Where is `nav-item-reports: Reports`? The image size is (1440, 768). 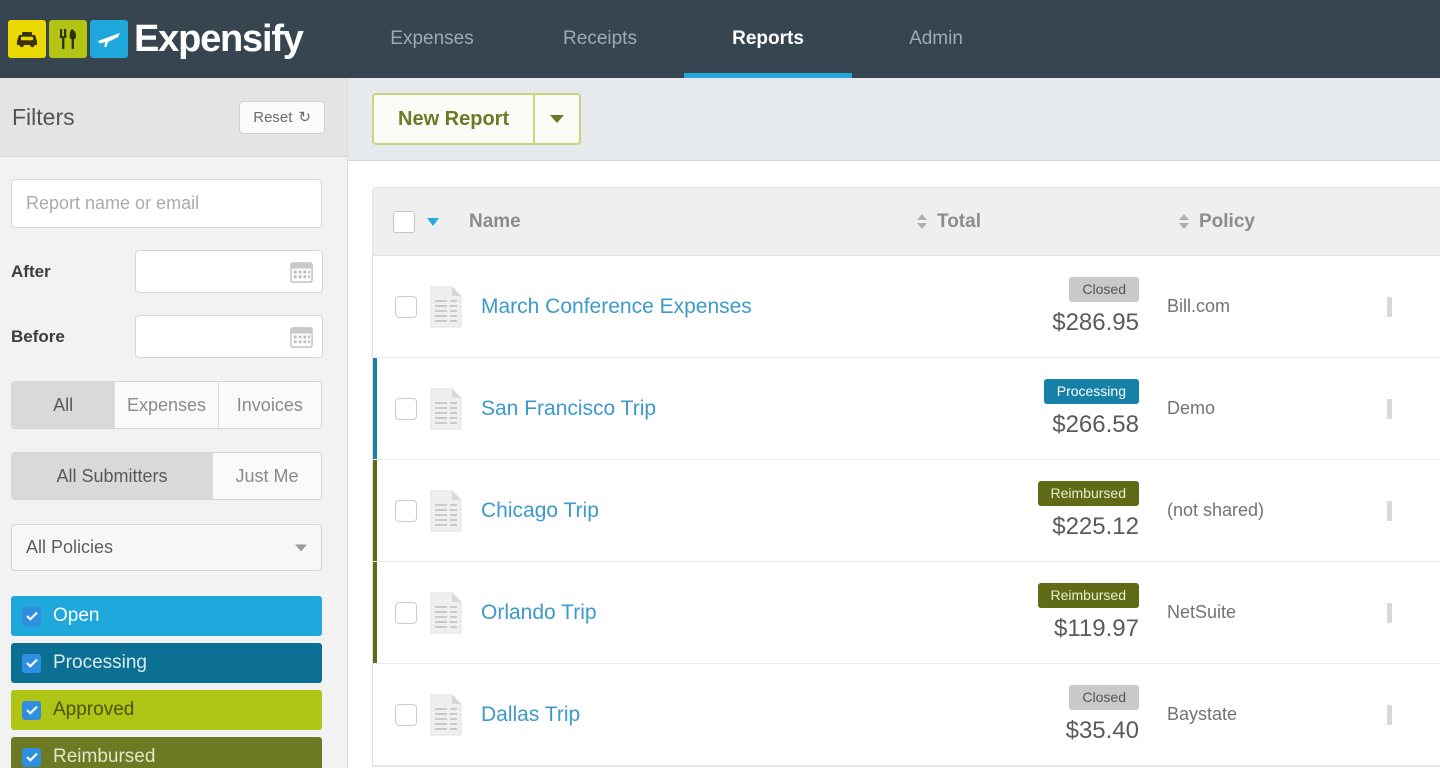 nav-item-reports: Reports is located at coordinates (768, 39).